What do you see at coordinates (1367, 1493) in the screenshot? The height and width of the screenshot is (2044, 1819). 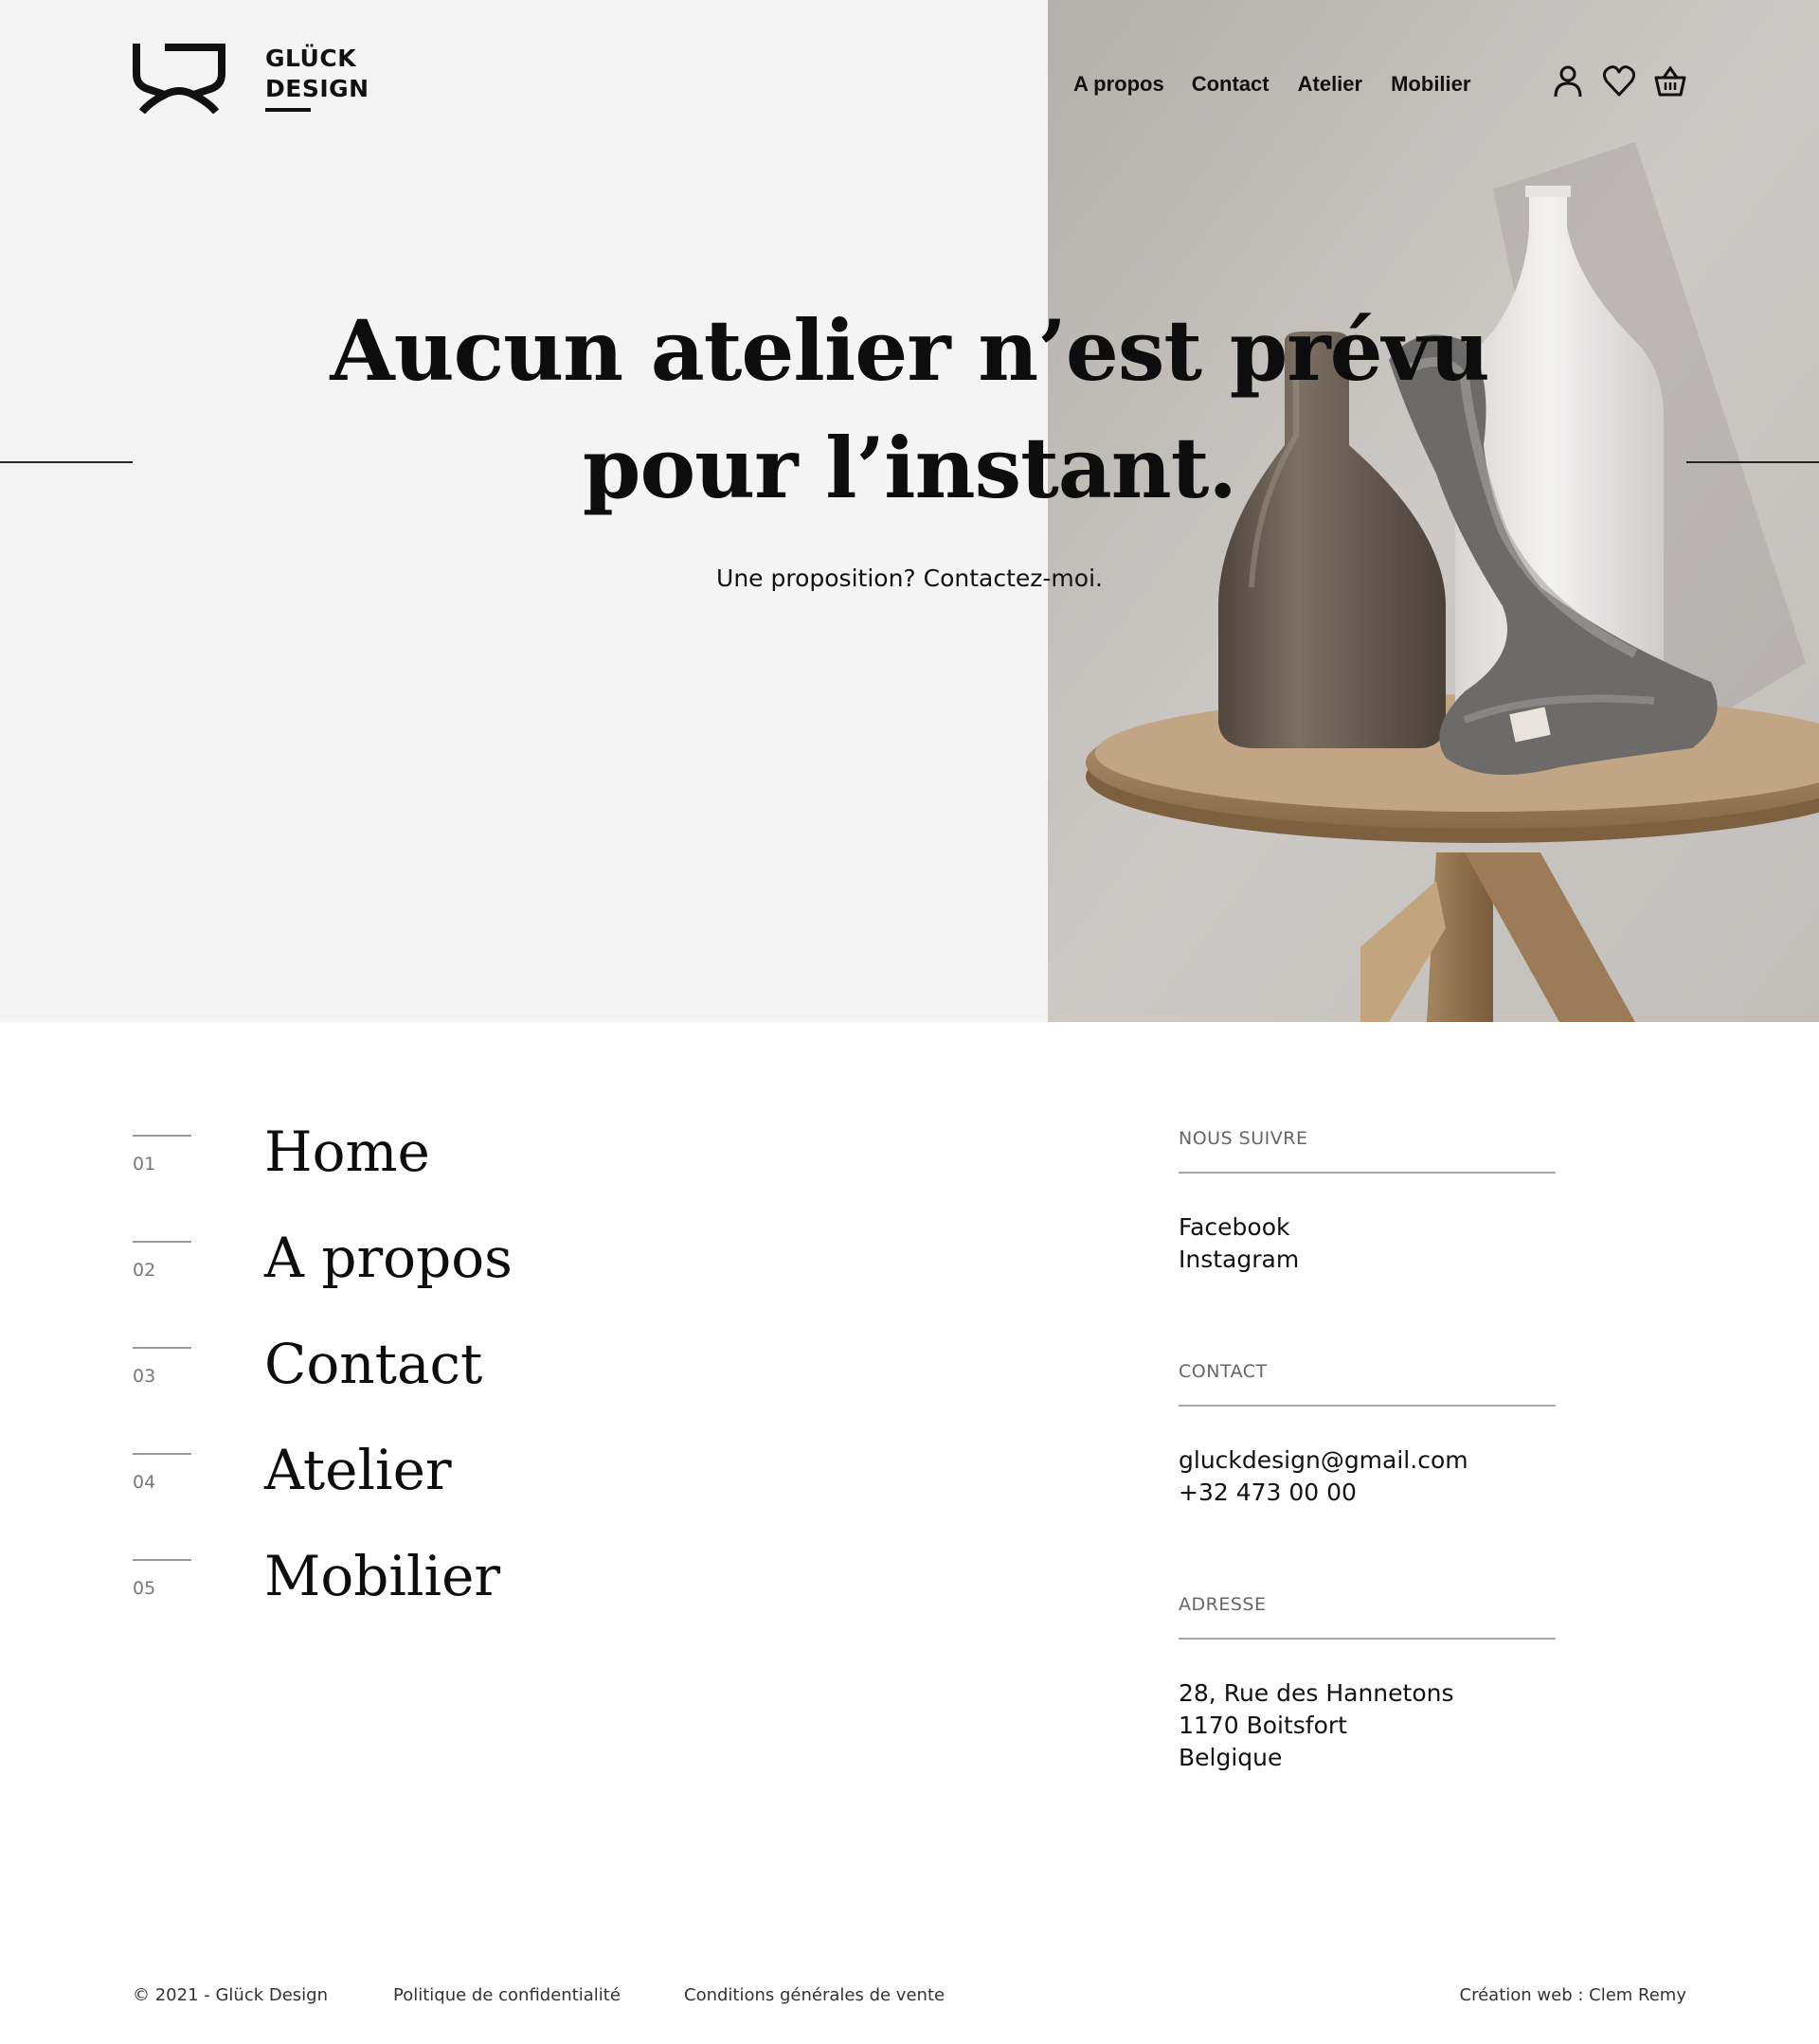 I see `phone-link: +32 473 00 00` at bounding box center [1367, 1493].